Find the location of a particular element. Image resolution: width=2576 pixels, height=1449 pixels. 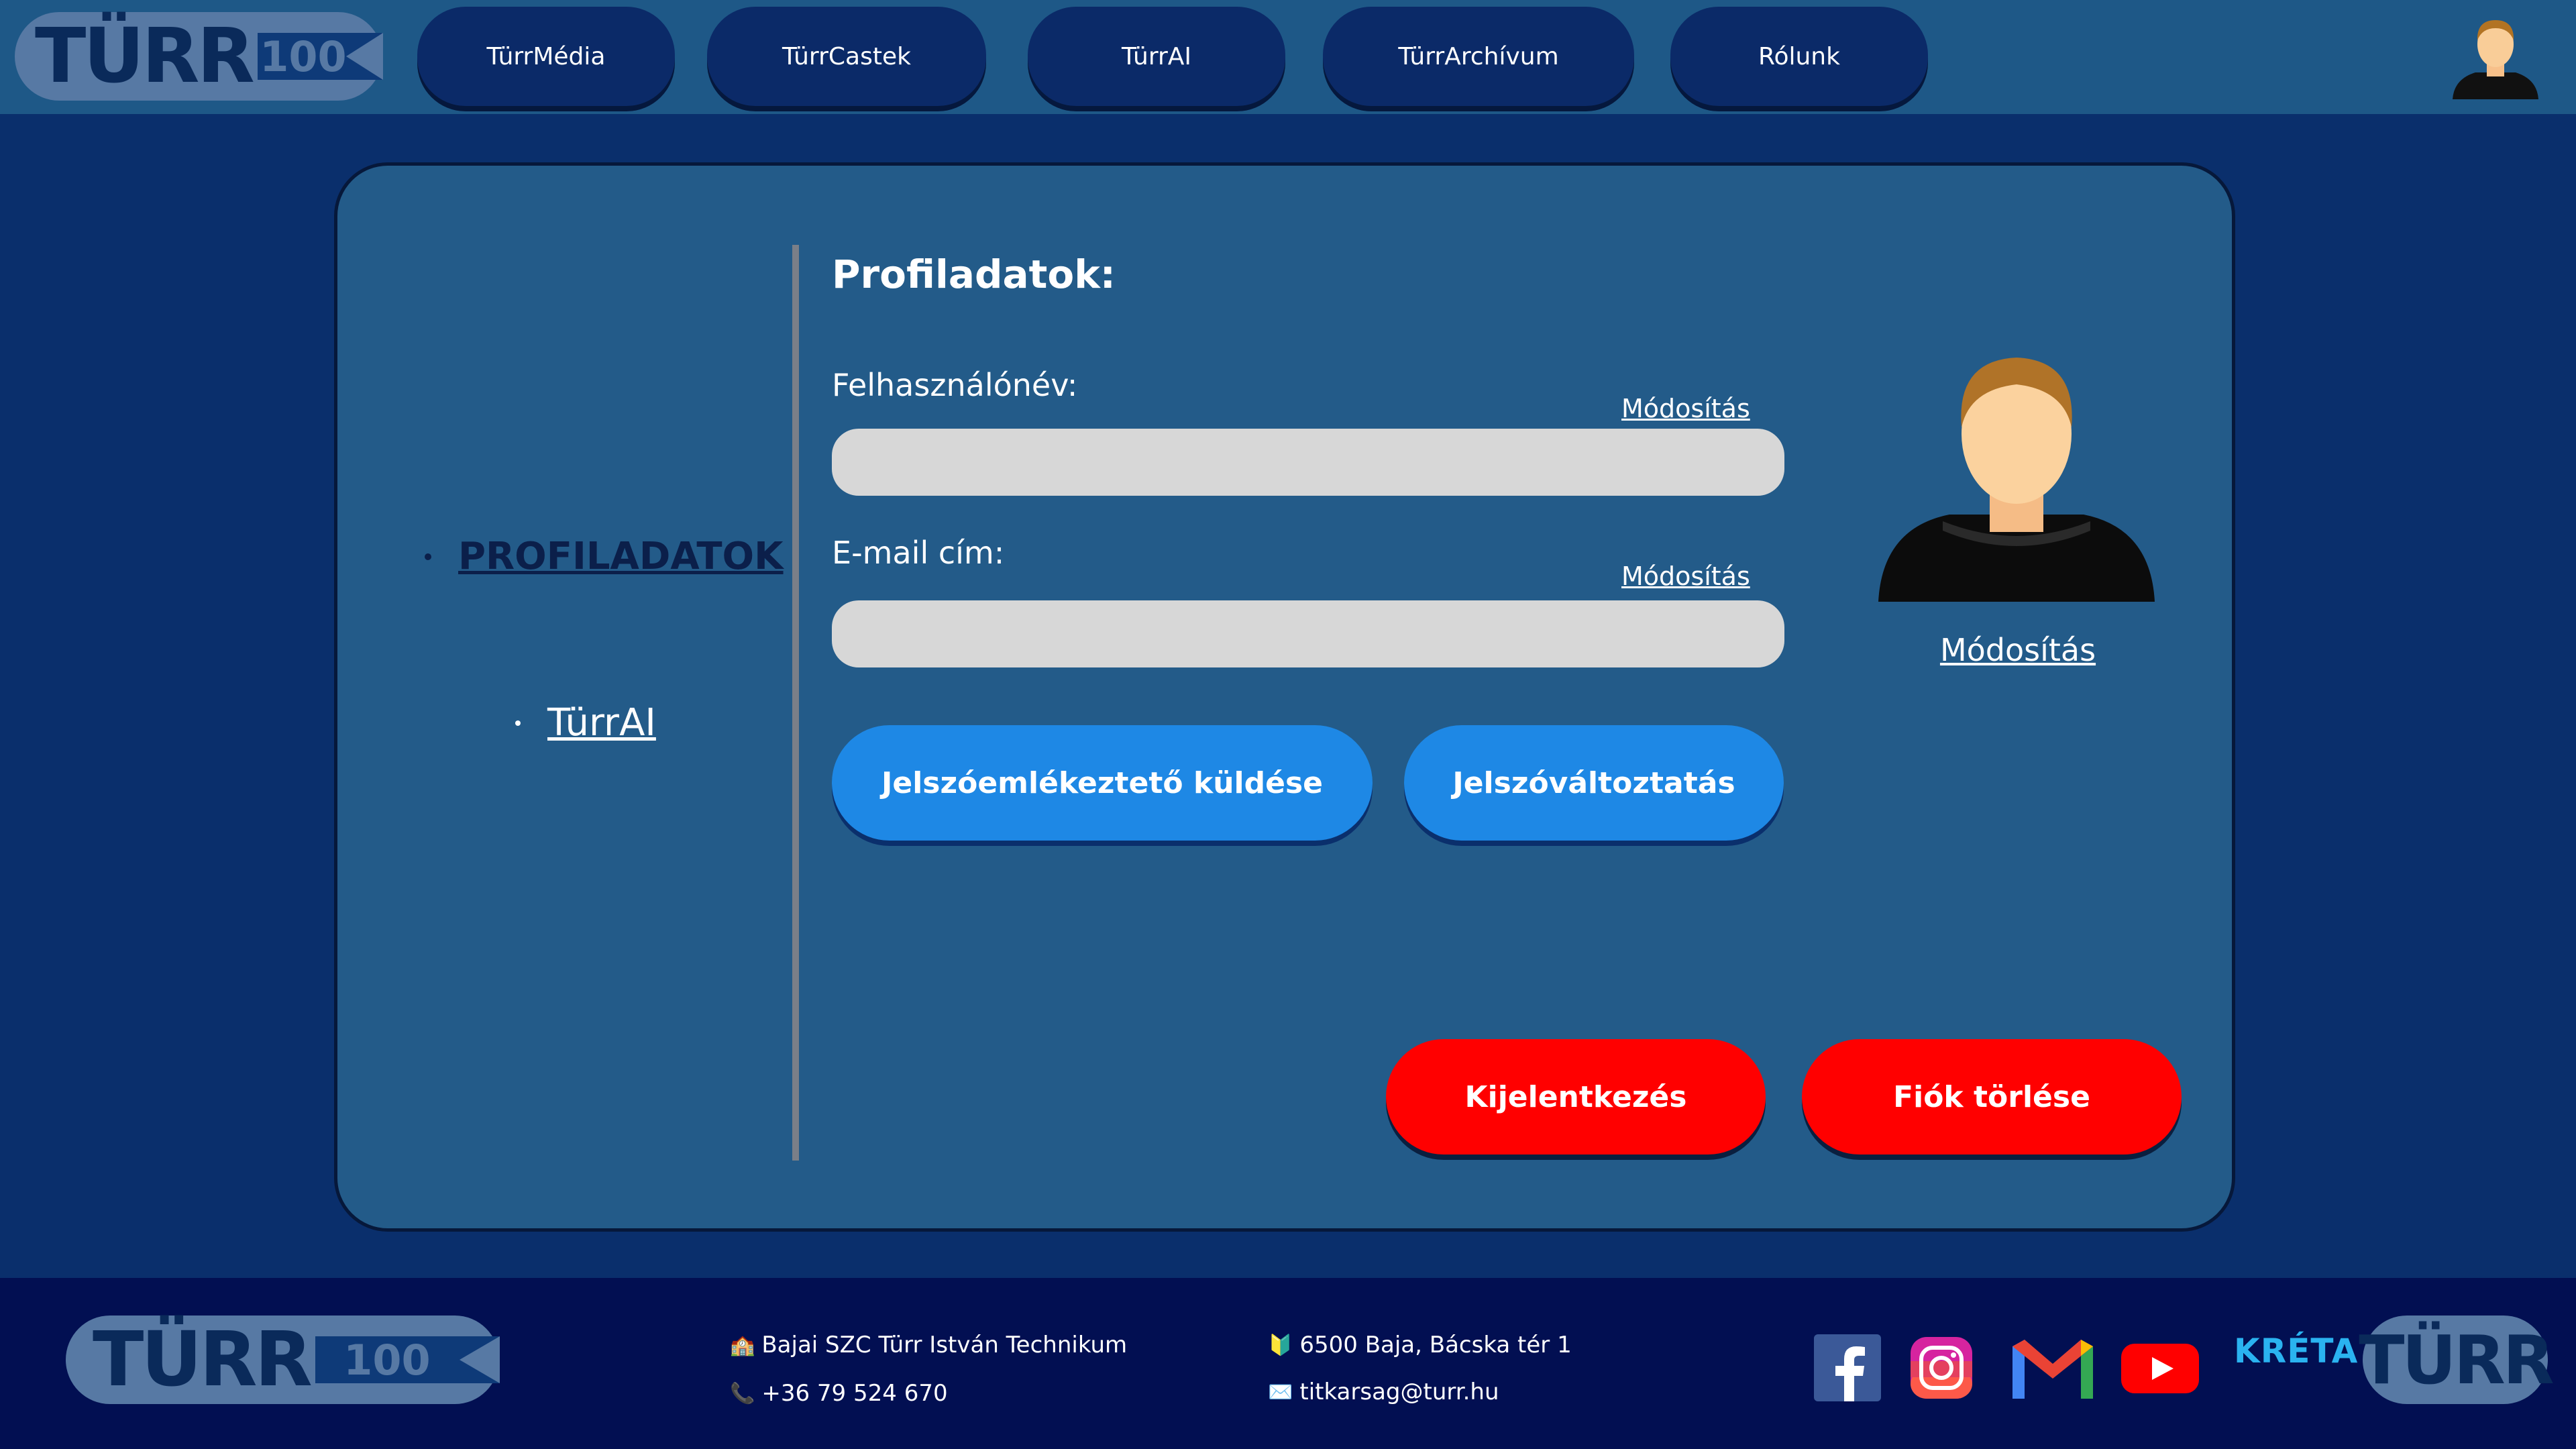

nav-rolunk: Rólunk is located at coordinates (1799, 56).